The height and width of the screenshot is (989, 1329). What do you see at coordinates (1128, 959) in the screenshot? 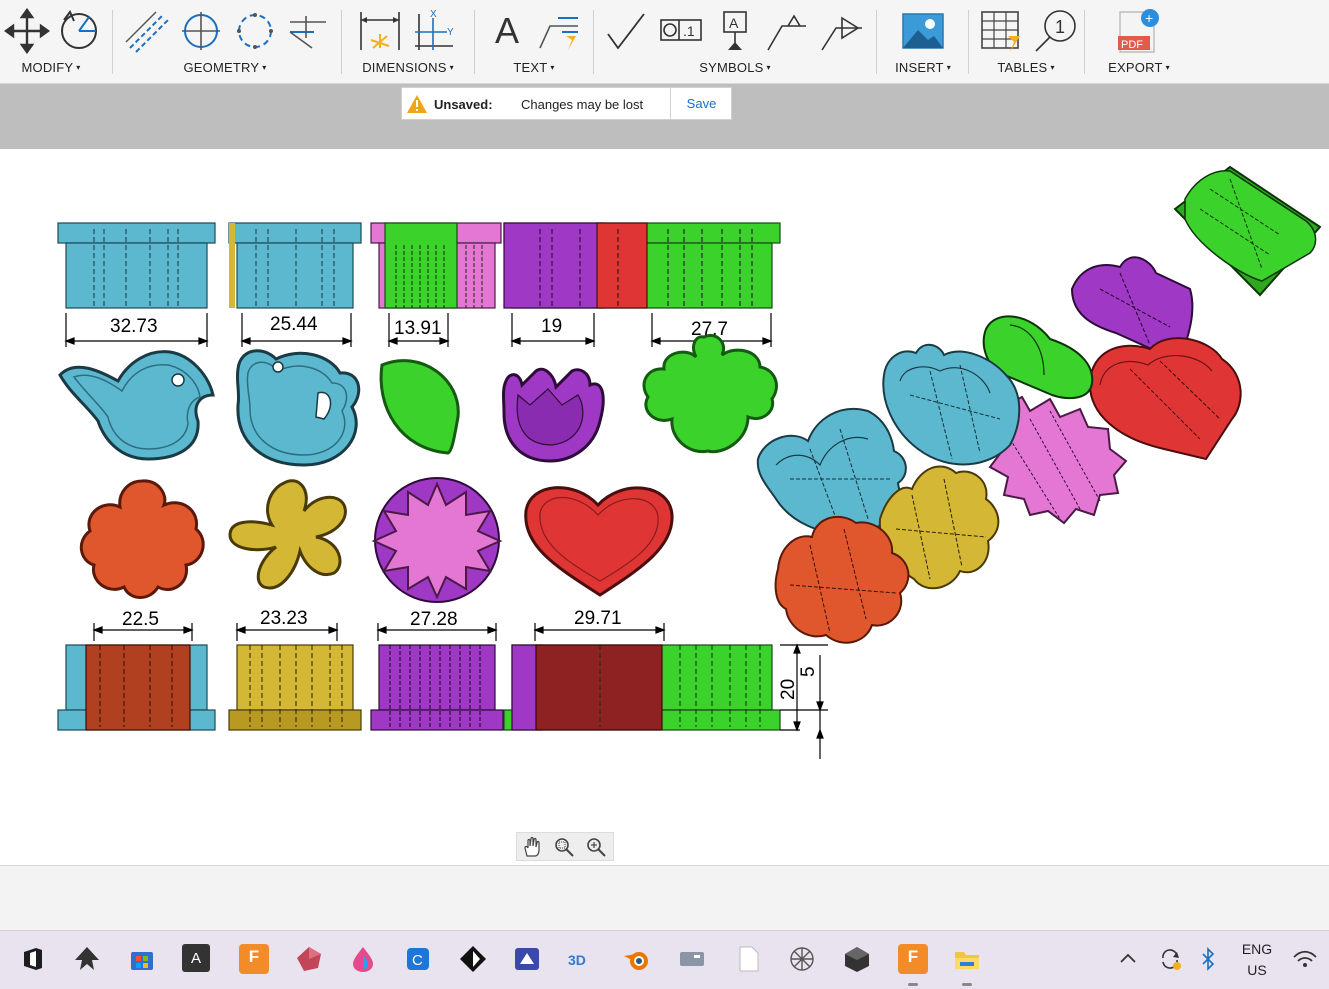
I see `chevron-up-icon` at bounding box center [1128, 959].